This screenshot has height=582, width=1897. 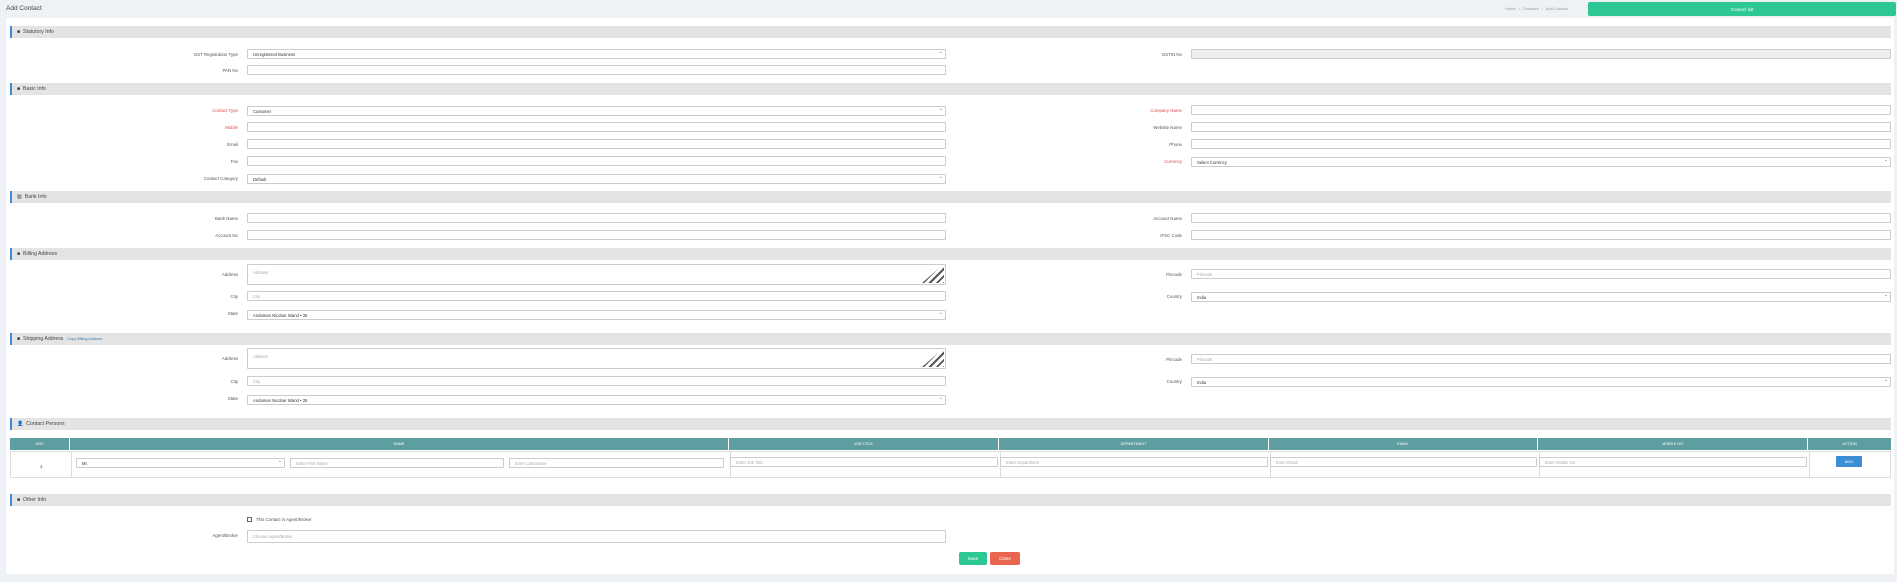 I want to click on billing-city-label: City, so click(x=234, y=296).